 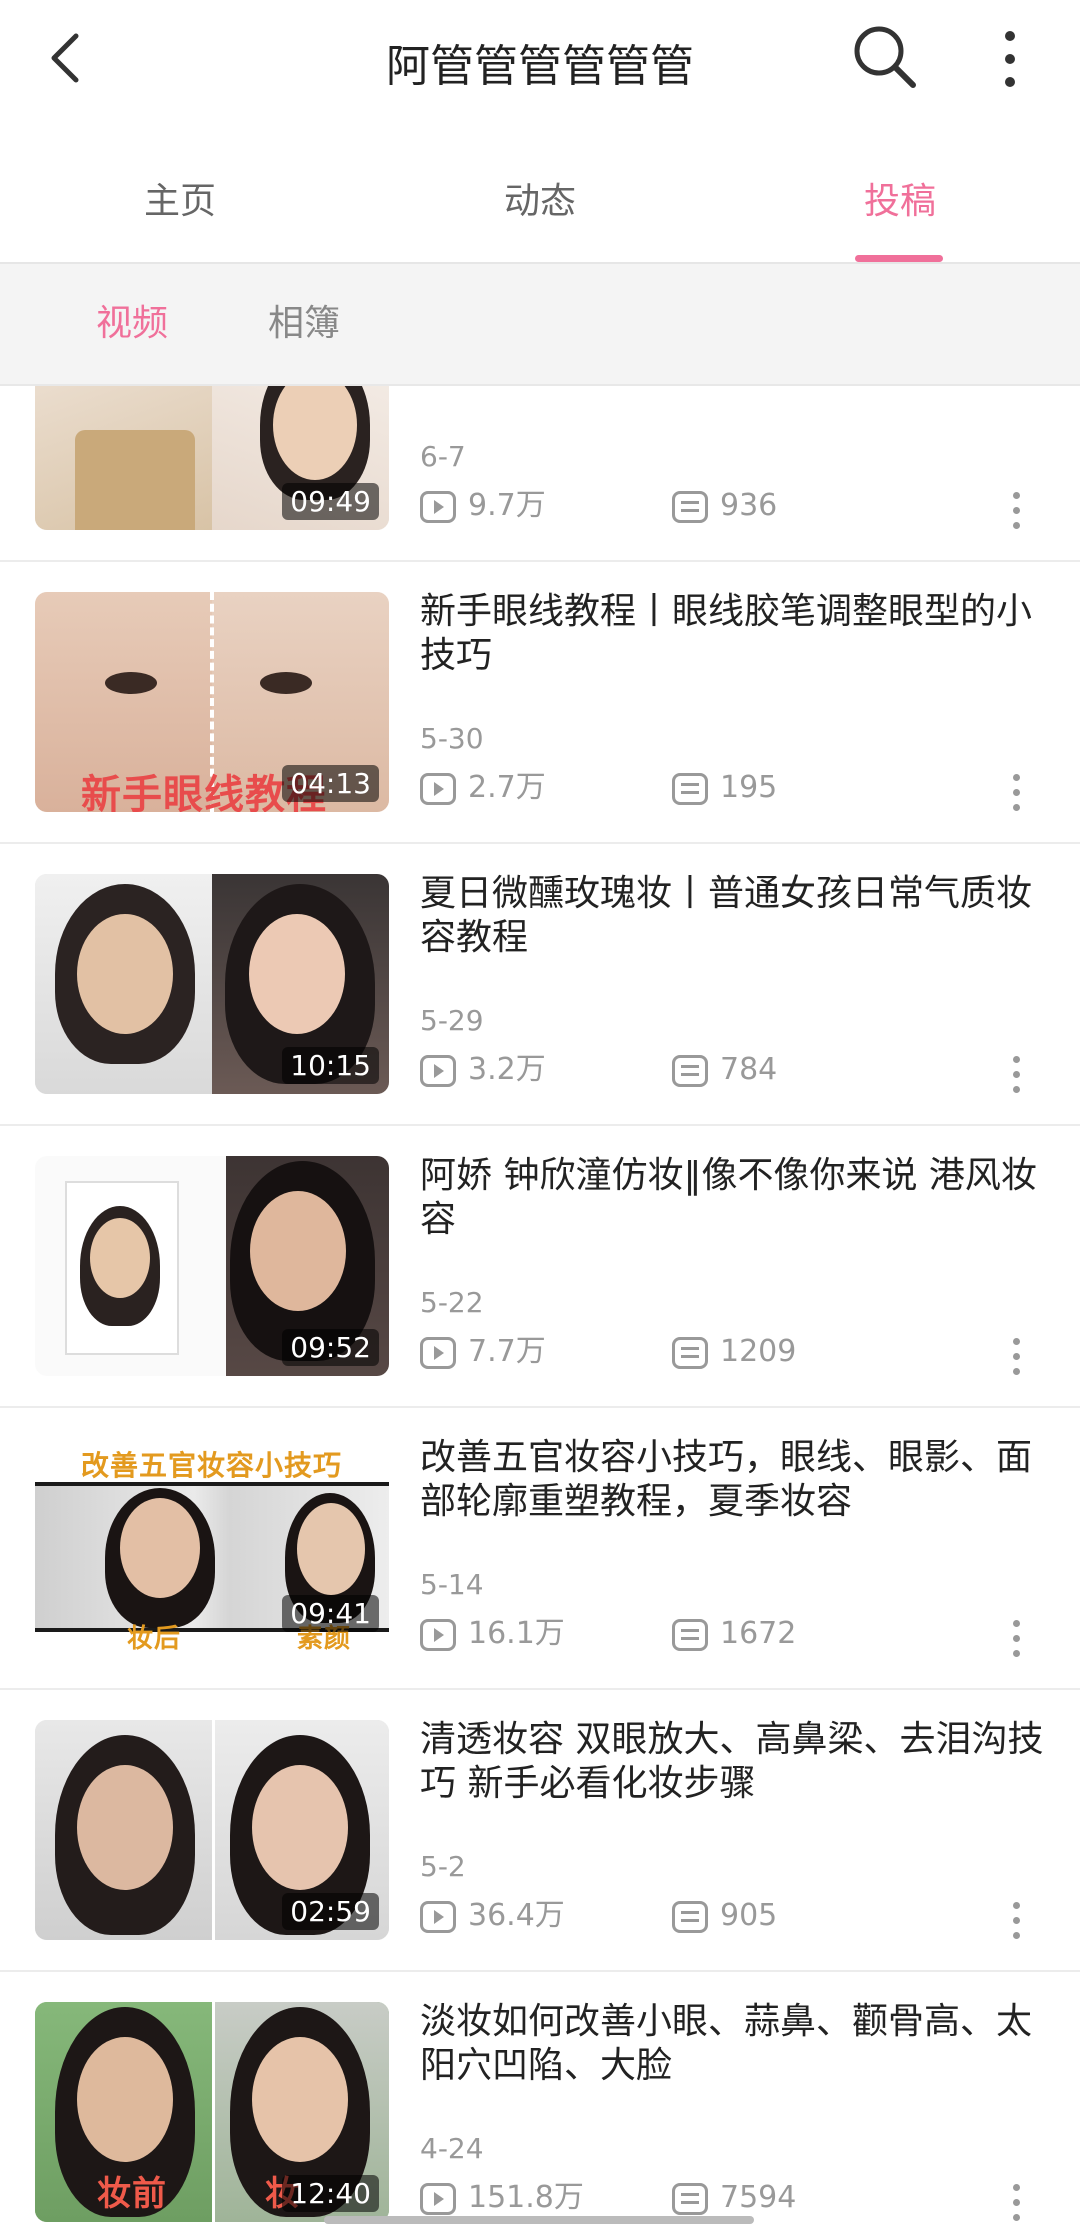 I want to click on comment-count: 905, so click(x=724, y=1916).